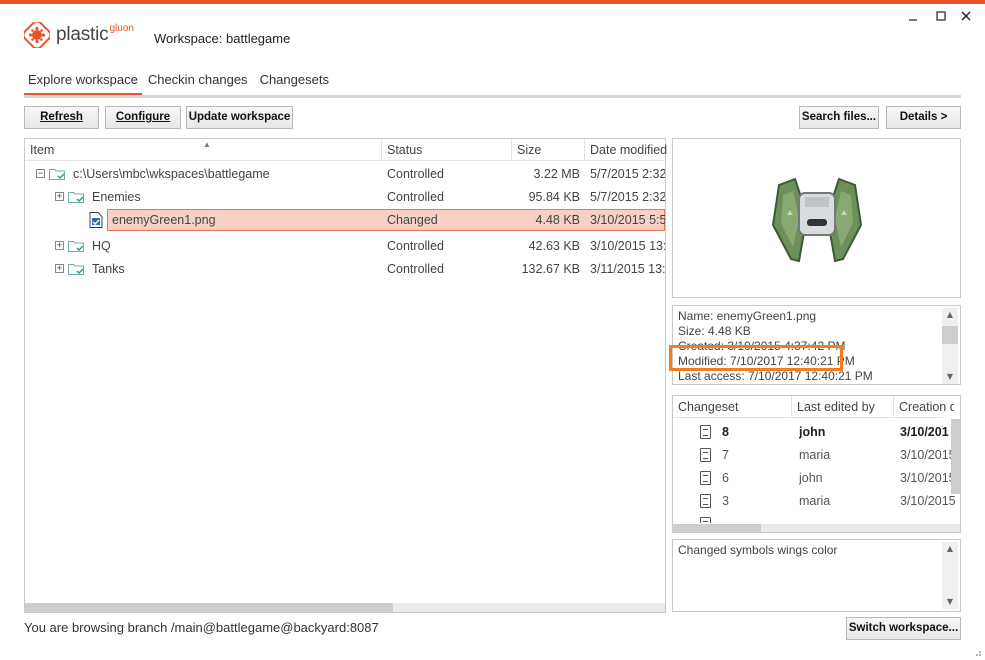 The width and height of the screenshot is (985, 660). I want to click on tab-changesets: Changesets, so click(294, 84).